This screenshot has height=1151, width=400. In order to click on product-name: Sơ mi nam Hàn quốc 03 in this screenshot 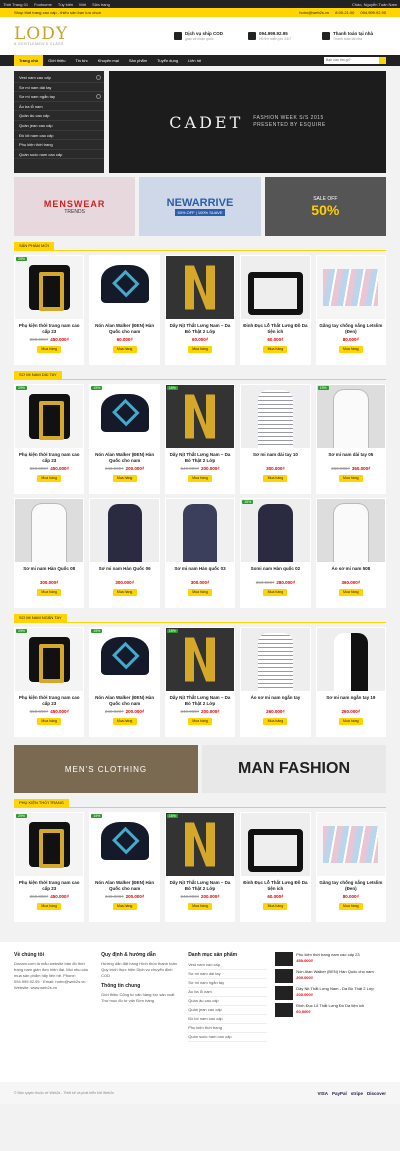, I will do `click(200, 572)`.